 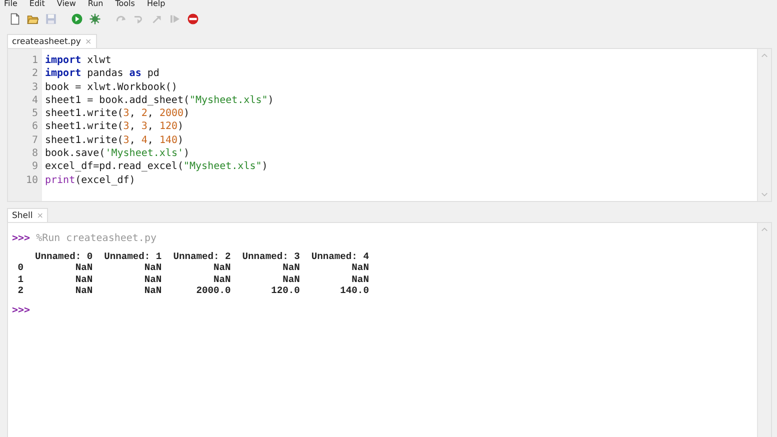 I want to click on line-number: 8, so click(x=34, y=153).